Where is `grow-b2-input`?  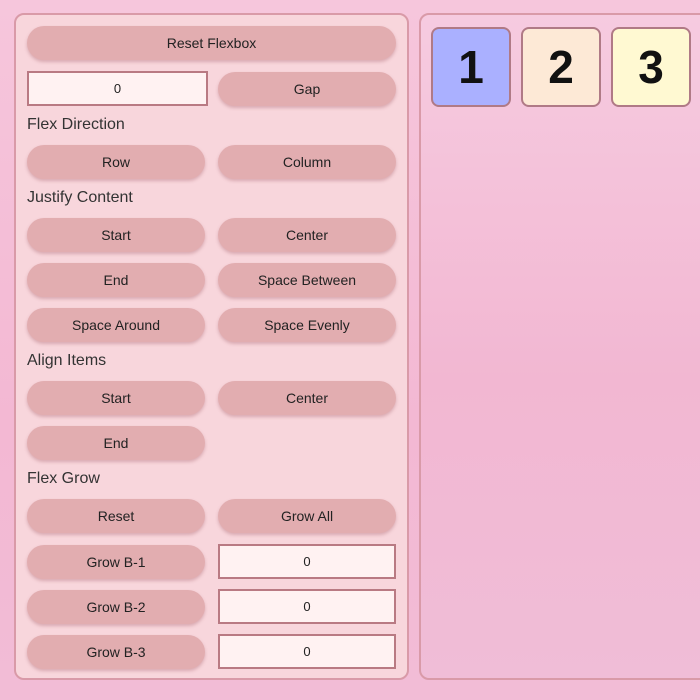
grow-b2-input is located at coordinates (307, 606).